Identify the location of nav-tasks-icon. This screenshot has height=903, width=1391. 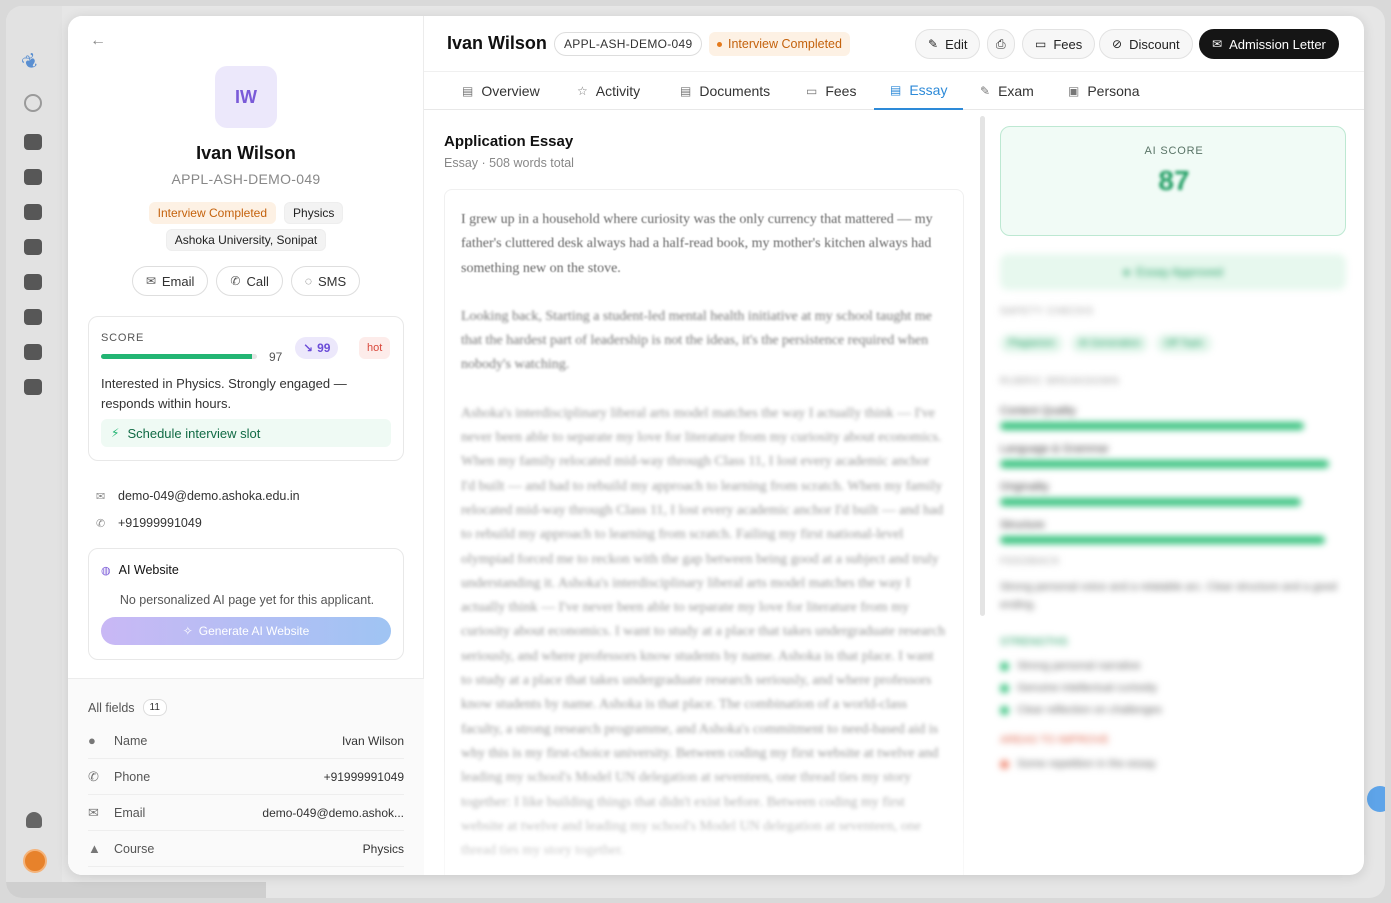
(33, 212).